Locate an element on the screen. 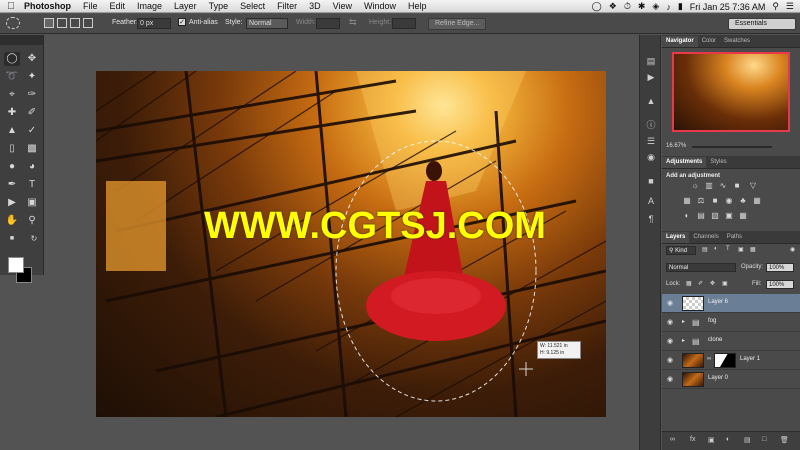 This screenshot has width=800, height=450. subtract-selection-icon is located at coordinates (75, 23).